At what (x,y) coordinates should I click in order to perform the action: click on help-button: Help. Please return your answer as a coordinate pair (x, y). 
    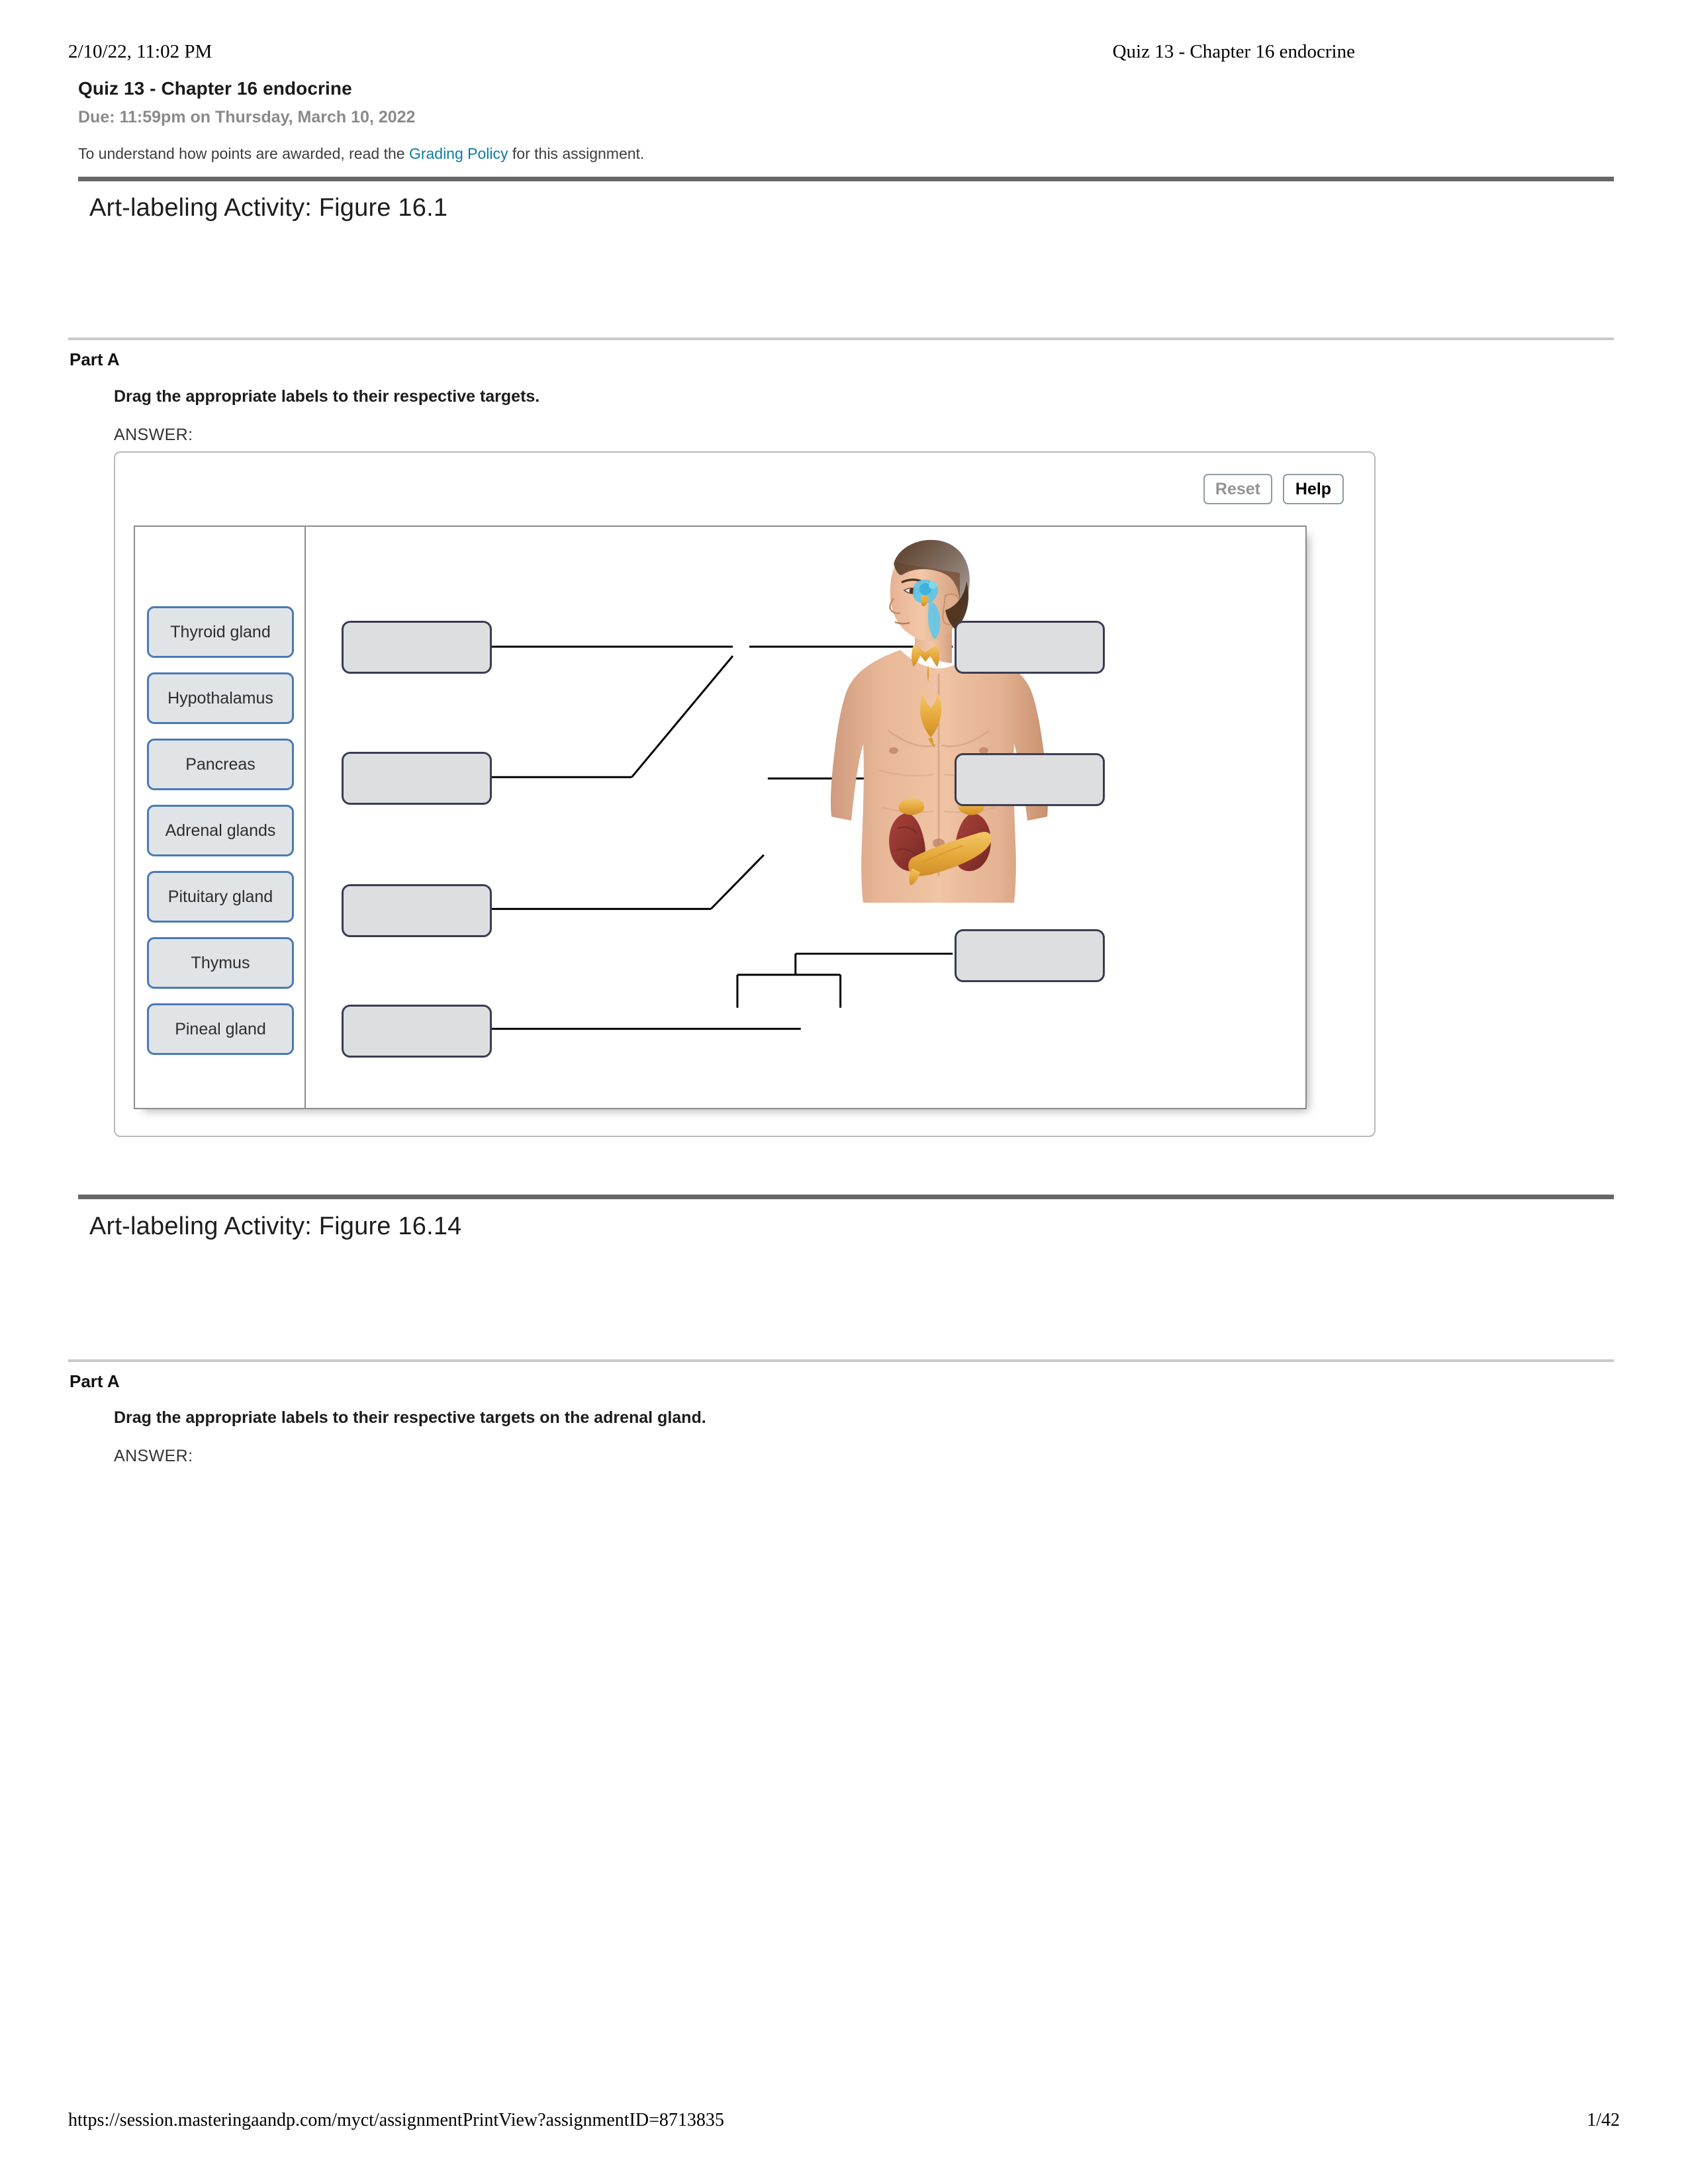
    Looking at the image, I should click on (1313, 489).